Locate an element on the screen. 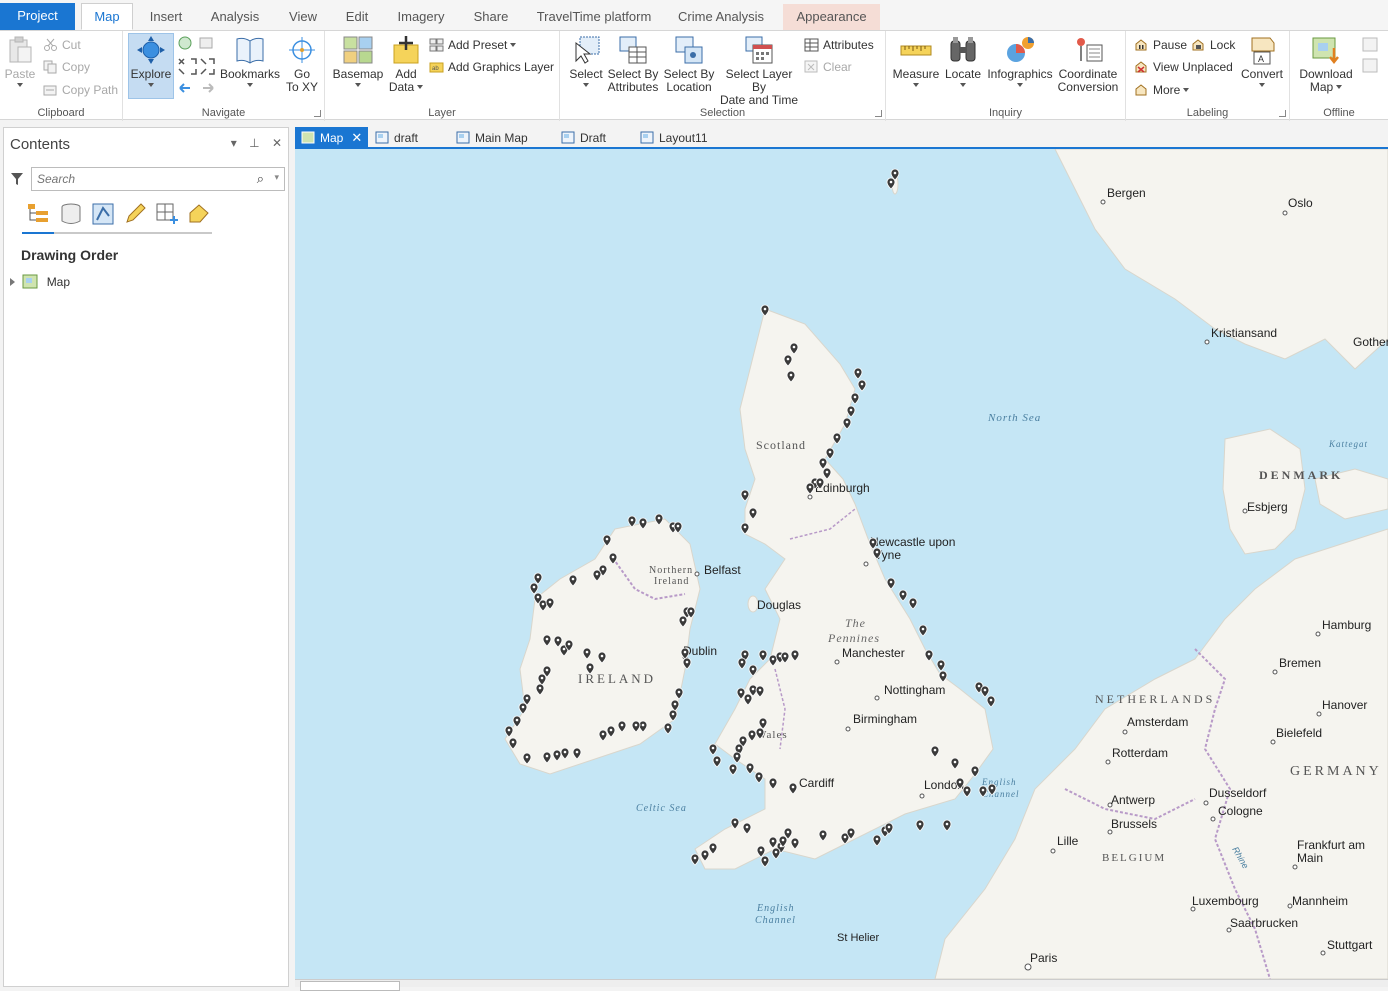 The image size is (1388, 991). lock-labeling-button: Lock is located at coordinates (1213, 45).